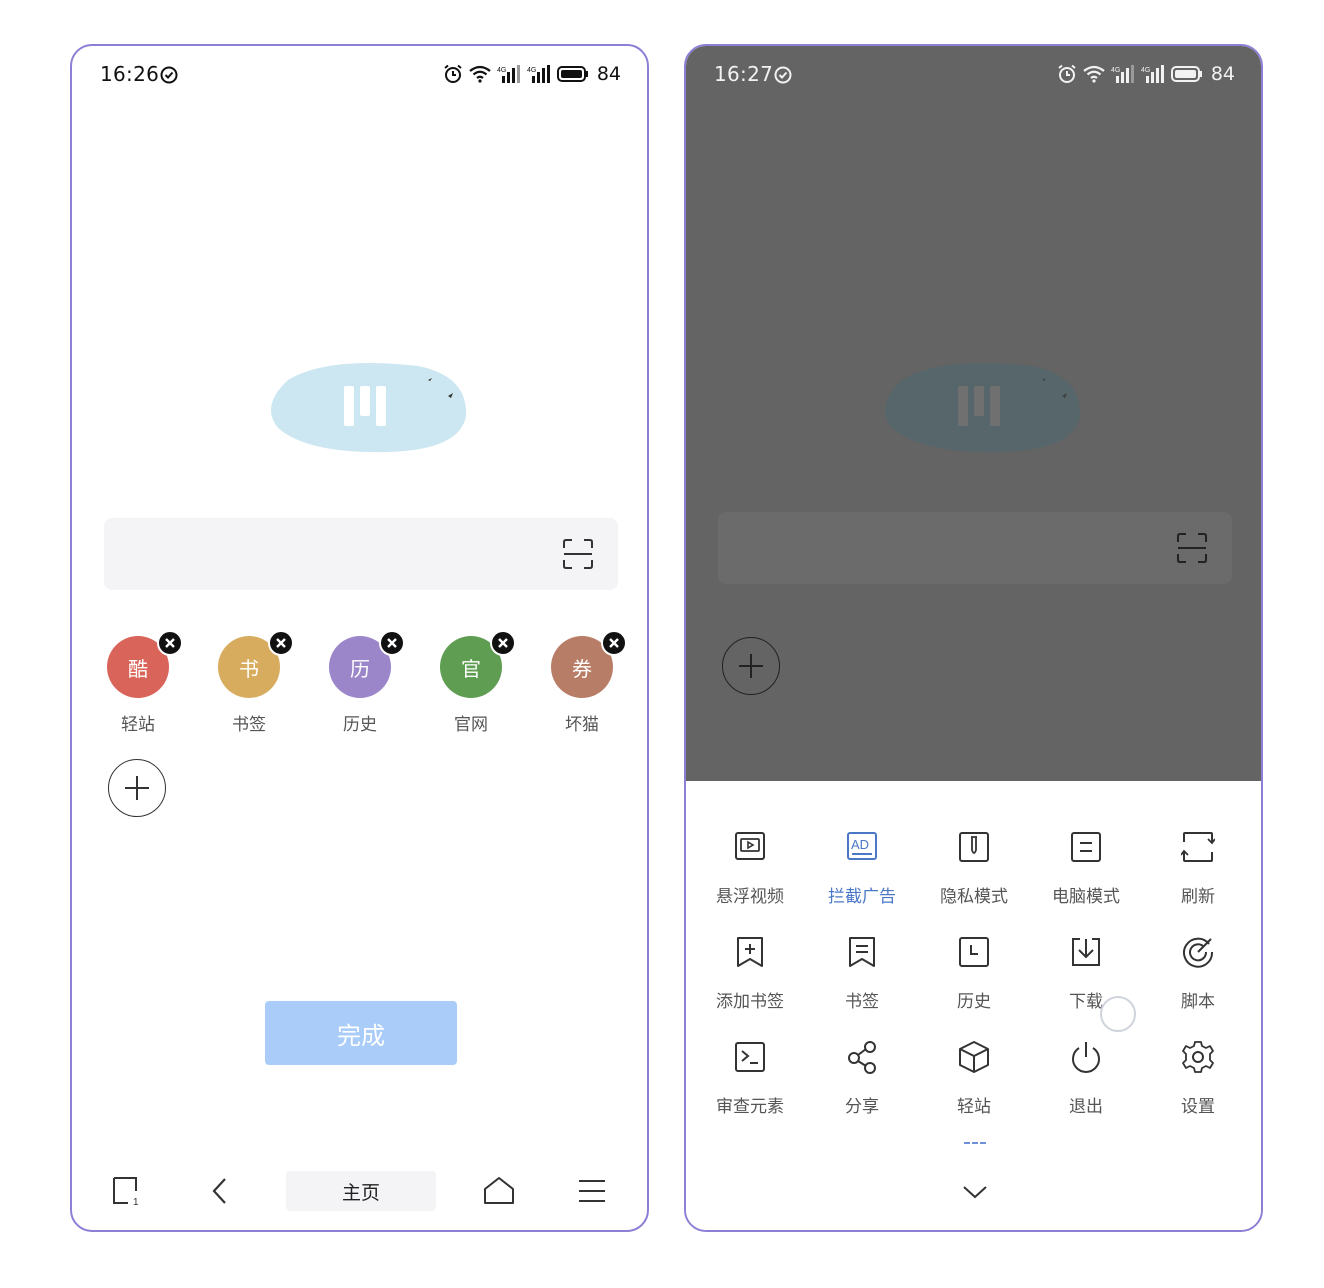 This screenshot has width=1324, height=1288. What do you see at coordinates (1198, 847) in the screenshot?
I see `refresh-icon` at bounding box center [1198, 847].